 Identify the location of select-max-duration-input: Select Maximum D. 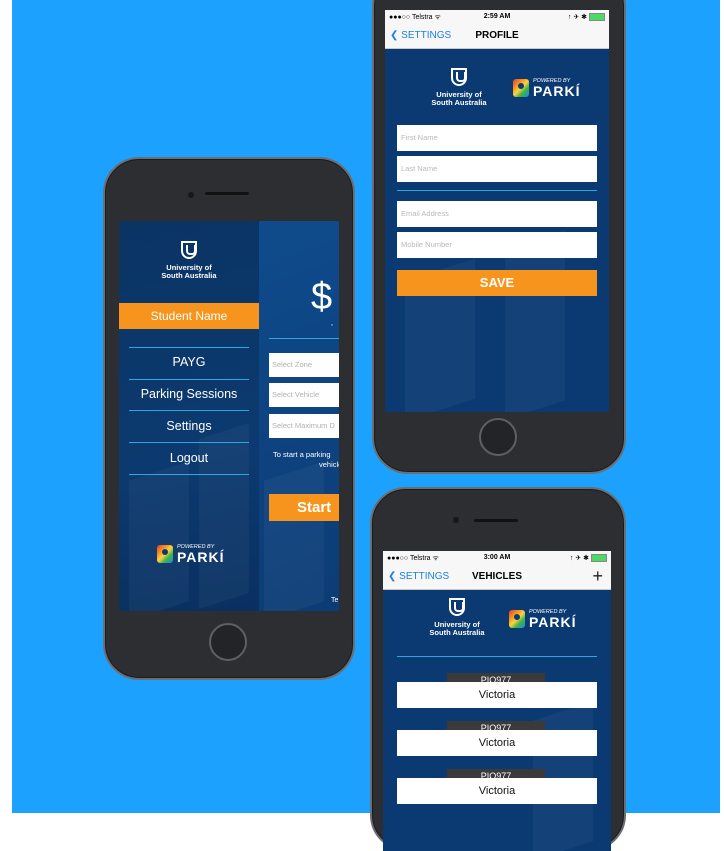
(304, 426).